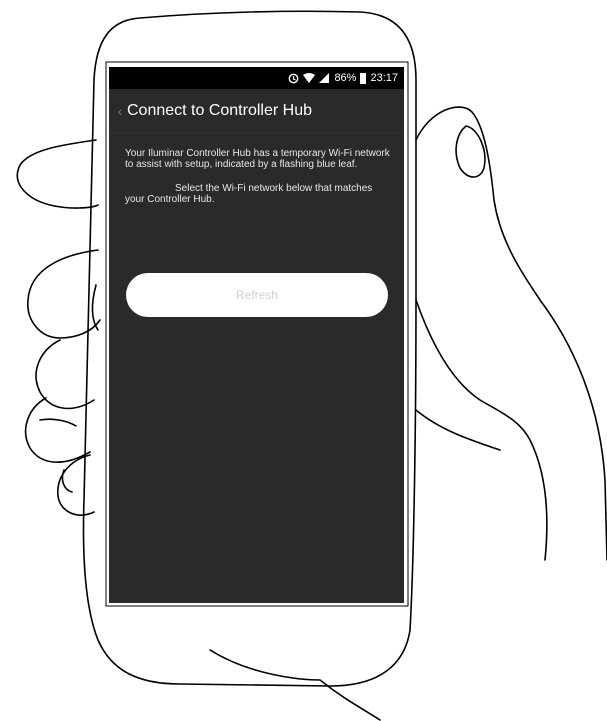 Image resolution: width=607 pixels, height=721 pixels. I want to click on page-title: Connect to Controller Hub, so click(219, 110).